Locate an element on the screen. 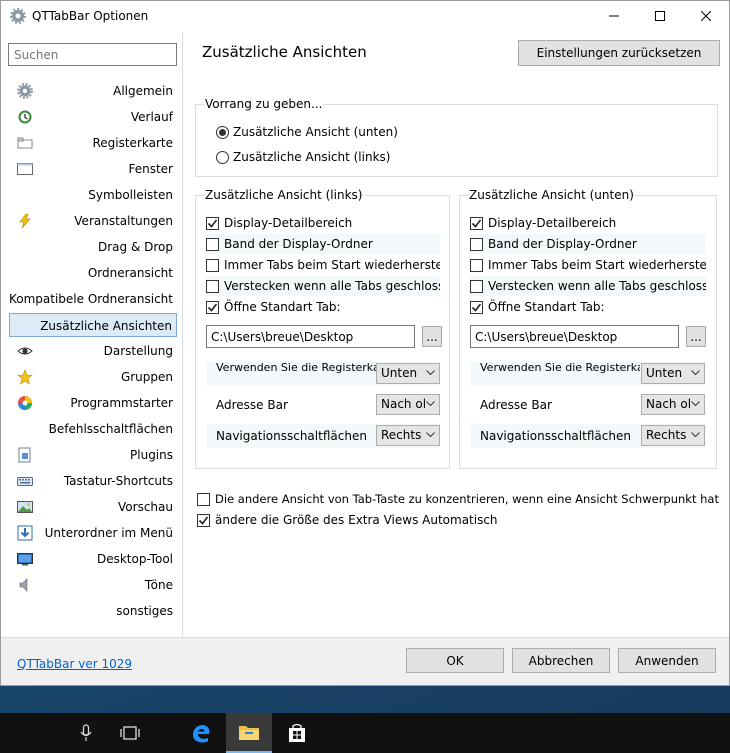 The width and height of the screenshot is (730, 753). microphone-icon is located at coordinates (86, 733).